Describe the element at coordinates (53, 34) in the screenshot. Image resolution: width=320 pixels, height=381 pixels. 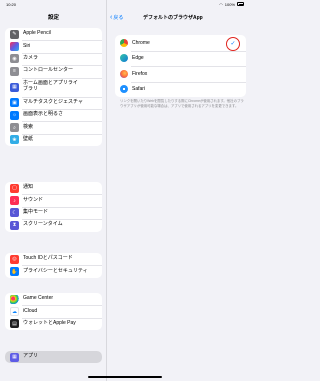
I see `sidebar-item-apple-pencil: ✎ Apple Pencil` at that location.